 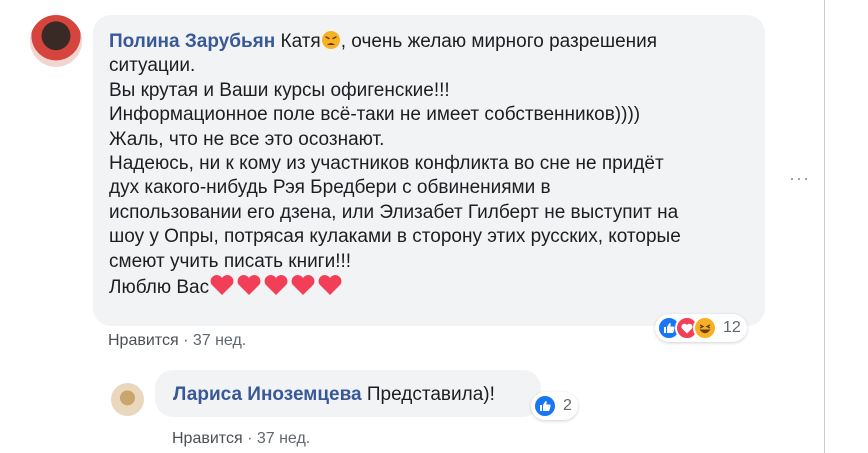 What do you see at coordinates (545, 406) in the screenshot?
I see `like-icon` at bounding box center [545, 406].